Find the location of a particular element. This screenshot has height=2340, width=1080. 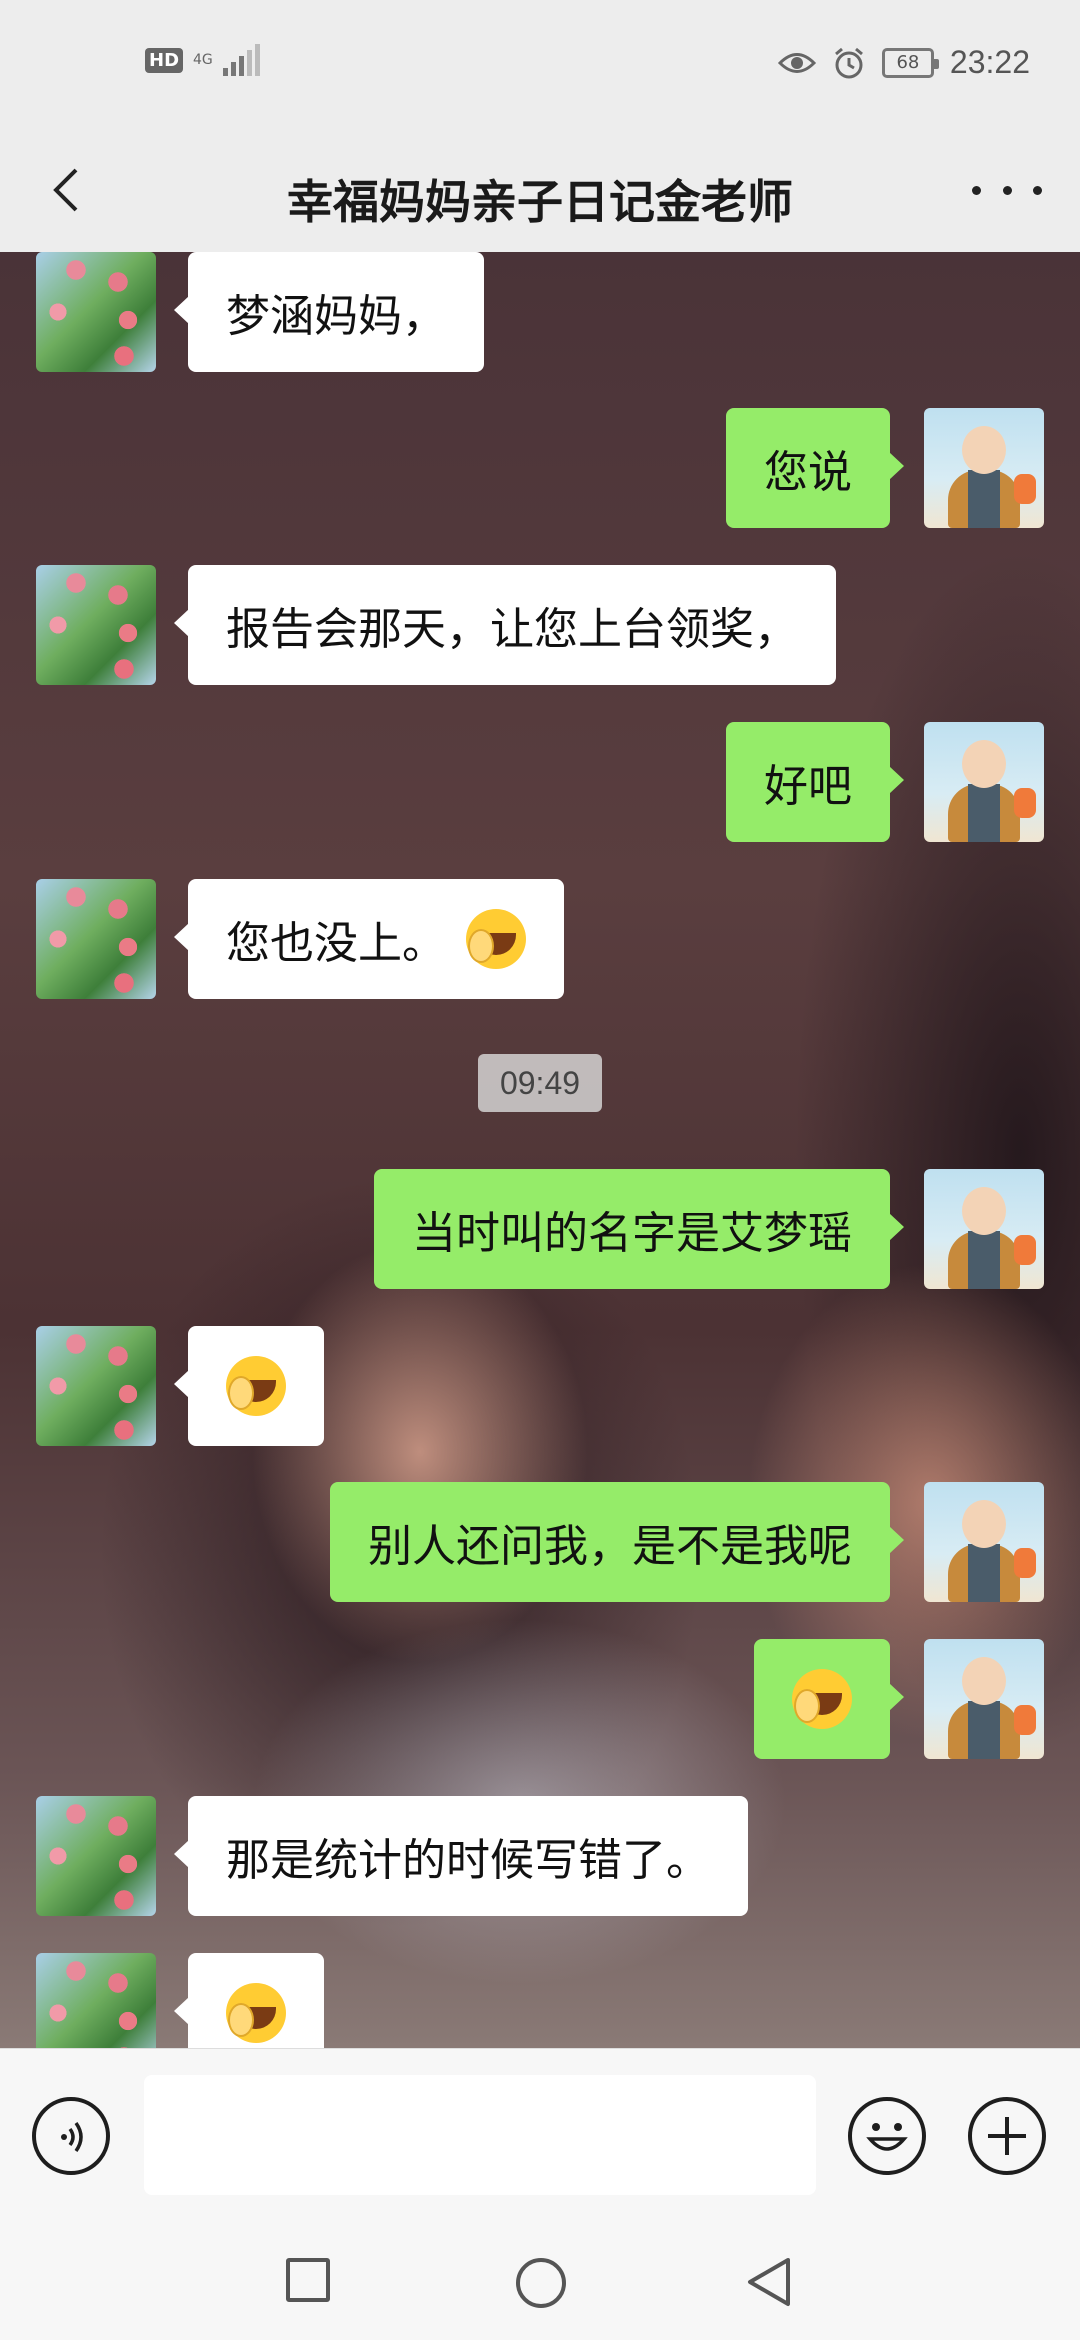

emoji-icon is located at coordinates (887, 2137).